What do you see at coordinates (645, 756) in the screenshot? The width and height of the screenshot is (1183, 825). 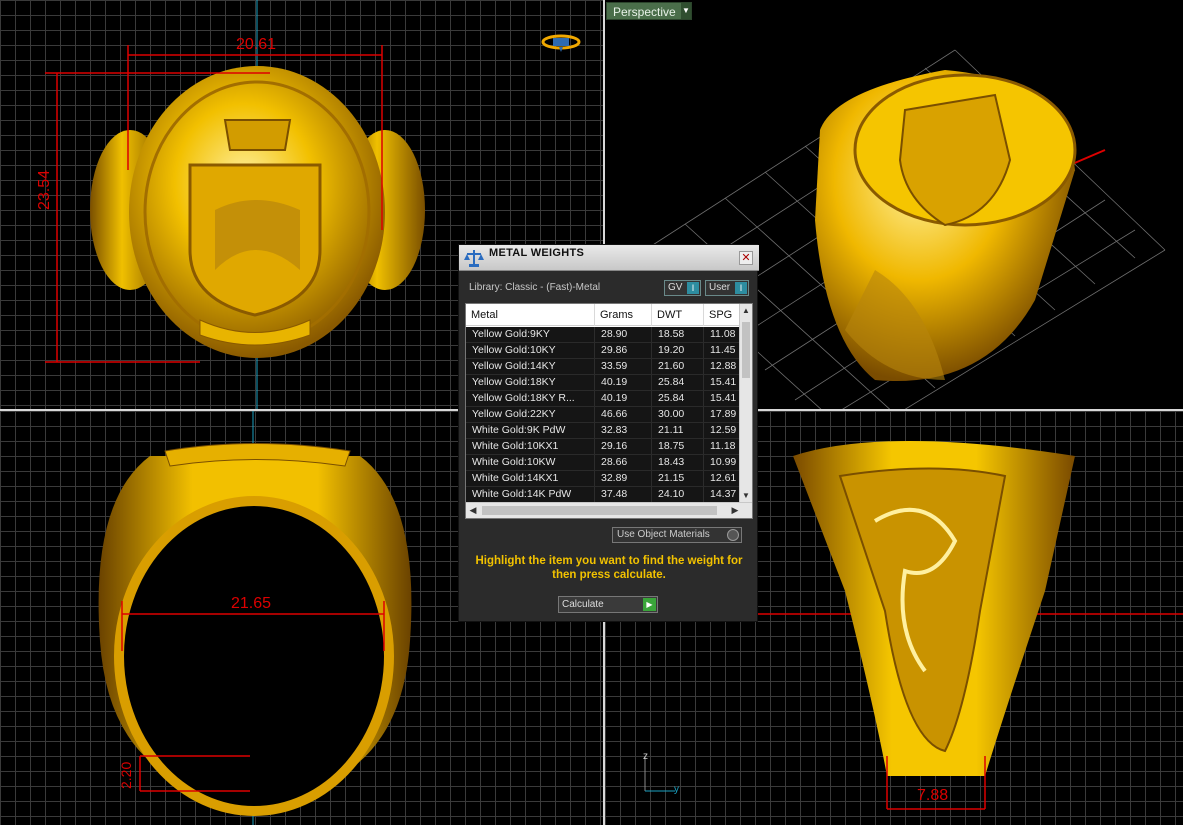 I see `axis-z-label: z` at bounding box center [645, 756].